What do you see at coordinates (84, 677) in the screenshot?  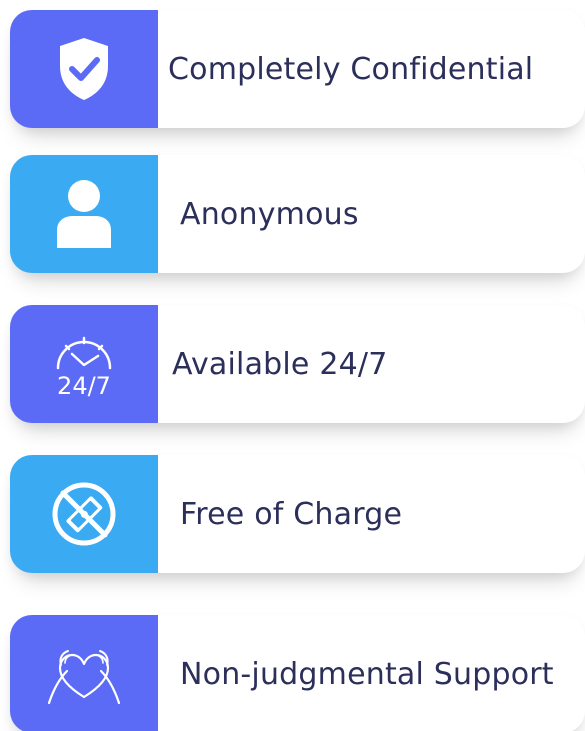 I see `heart-hands-icon` at bounding box center [84, 677].